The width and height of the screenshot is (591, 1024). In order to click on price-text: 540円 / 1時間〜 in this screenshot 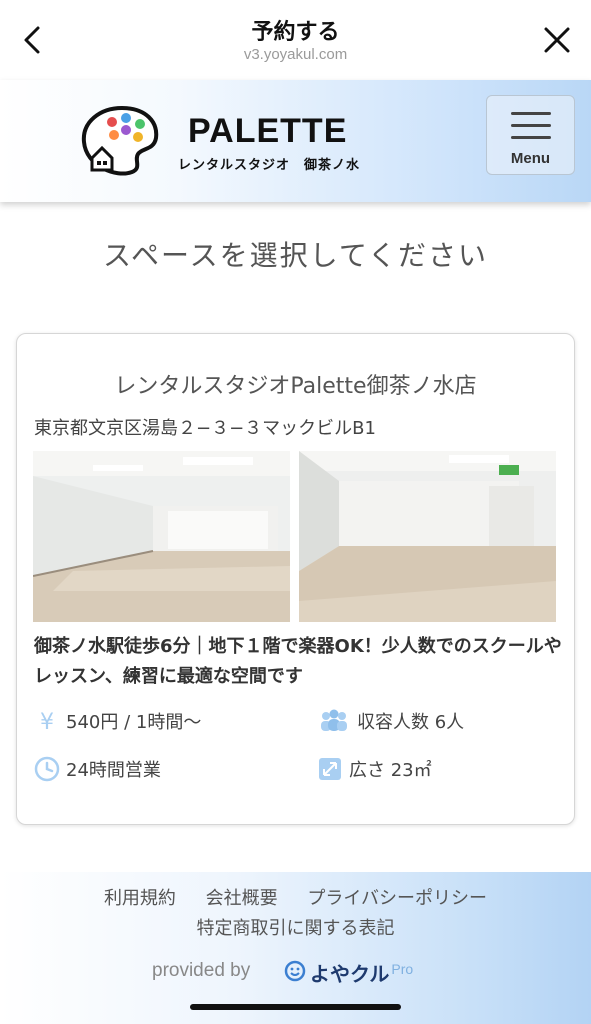, I will do `click(134, 722)`.